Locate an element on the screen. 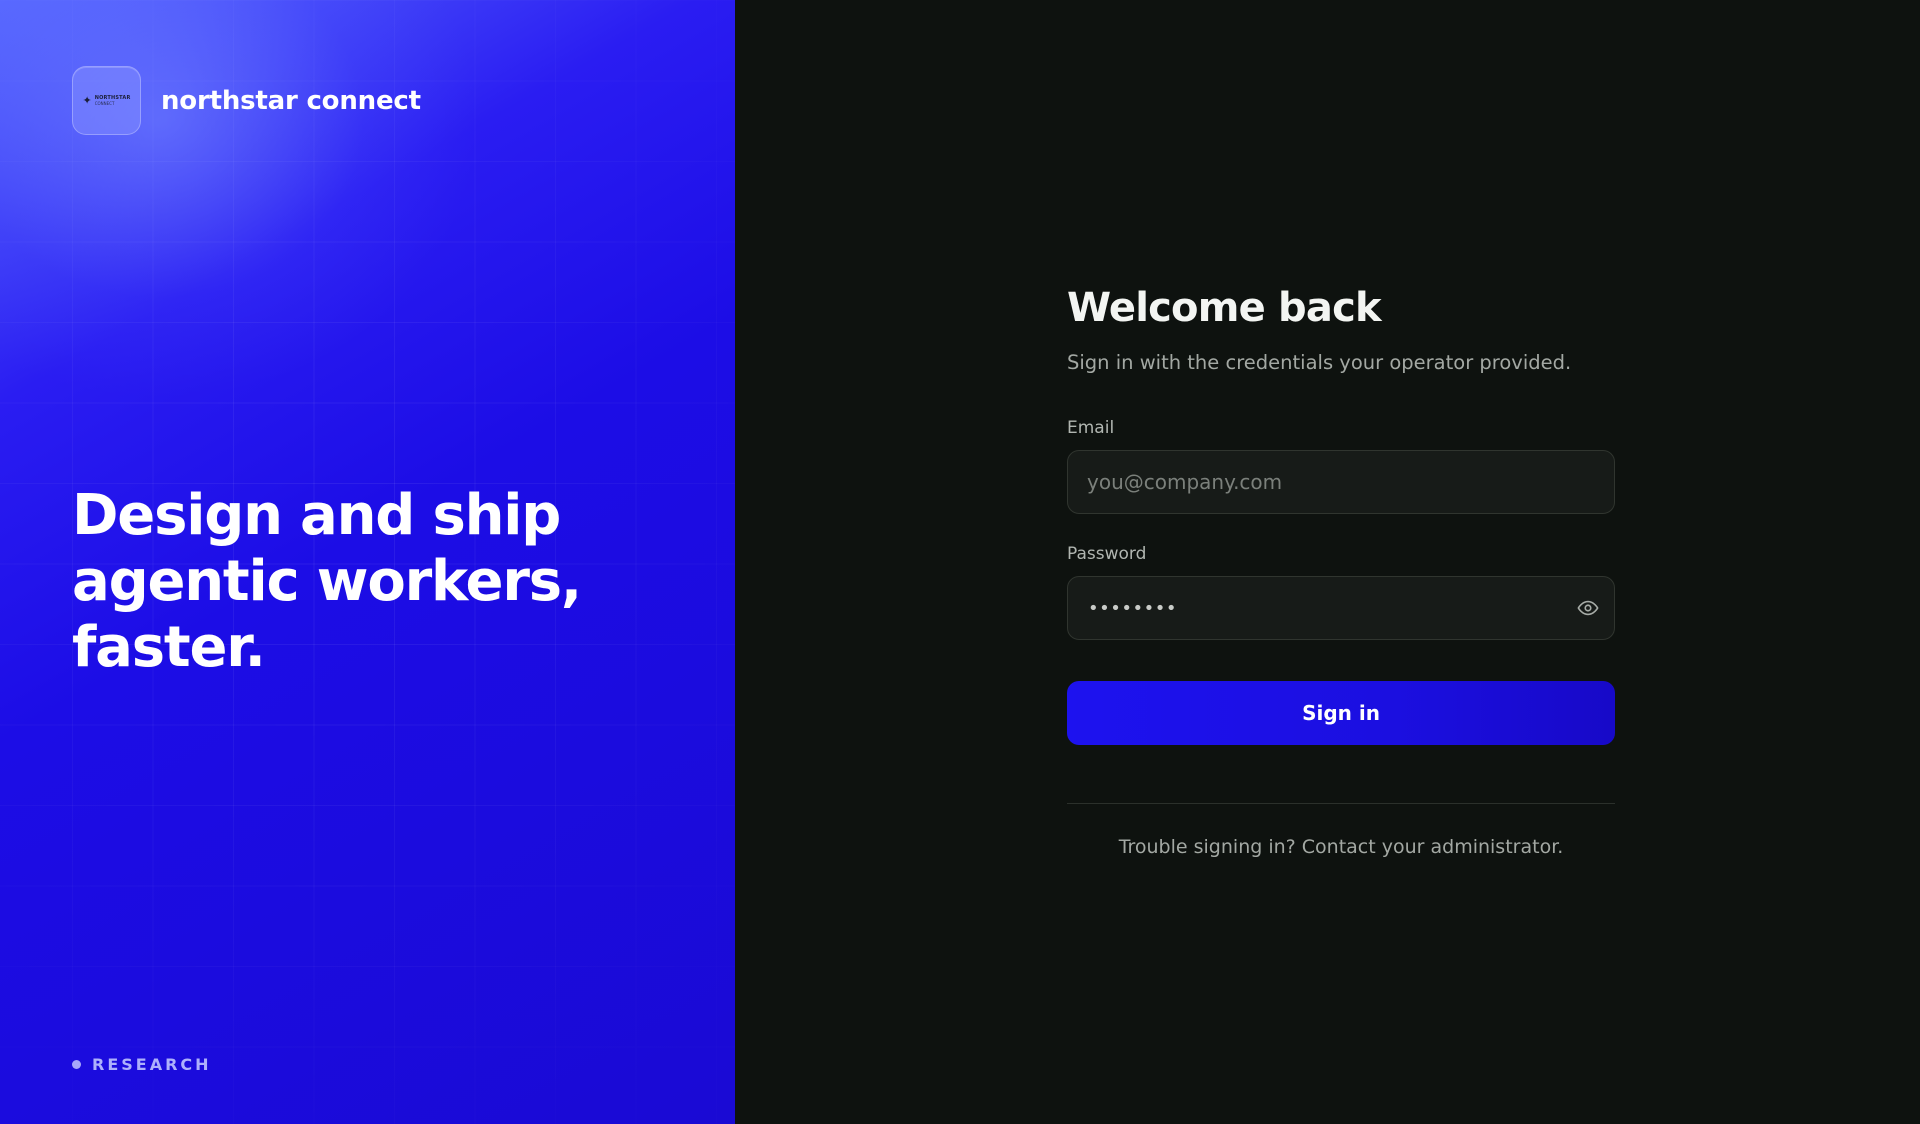  password-field is located at coordinates (1341, 608).